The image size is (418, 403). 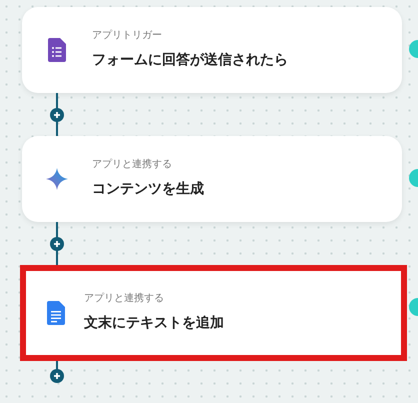 I want to click on sparkle-icon, so click(x=57, y=179).